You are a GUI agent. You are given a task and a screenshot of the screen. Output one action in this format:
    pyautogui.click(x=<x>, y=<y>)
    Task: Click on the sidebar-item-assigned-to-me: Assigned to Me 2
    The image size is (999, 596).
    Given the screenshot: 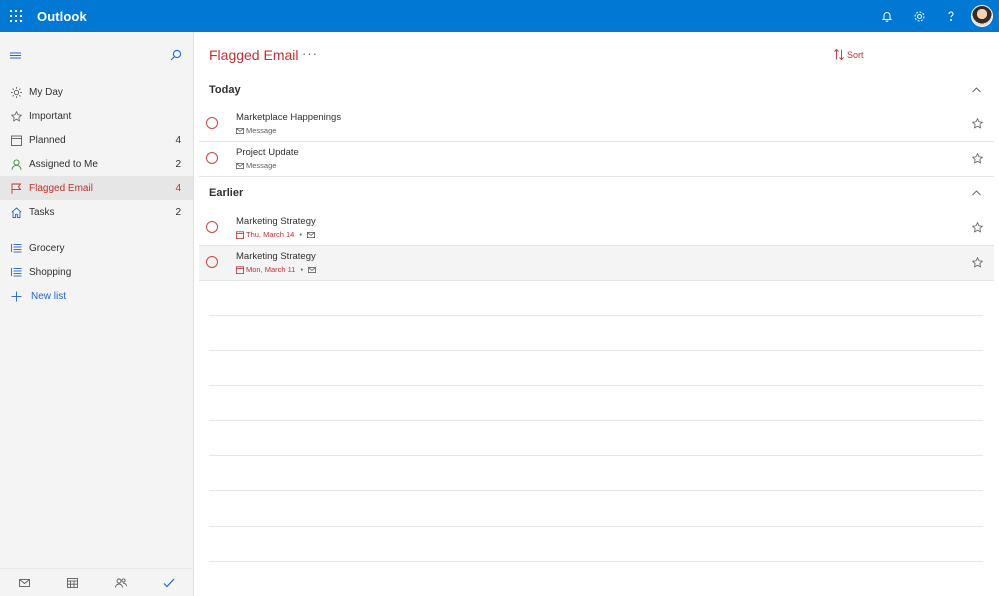 What is the action you would take?
    pyautogui.click(x=96, y=164)
    